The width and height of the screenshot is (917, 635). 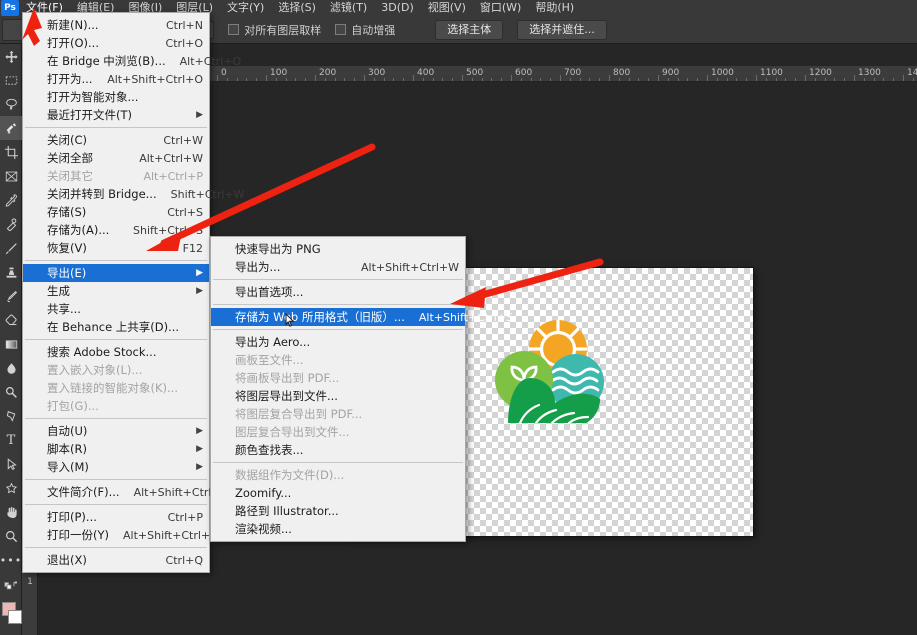 I want to click on hand-tool, so click(x=11, y=512).